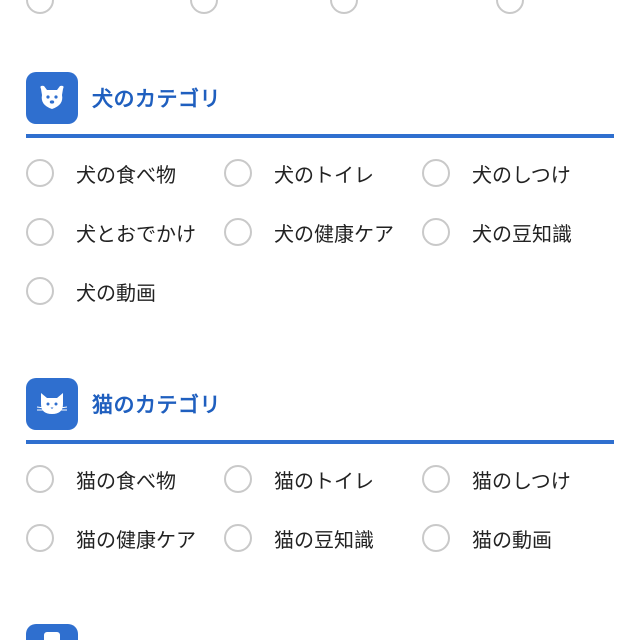  What do you see at coordinates (320, 7) in the screenshot?
I see `previous-section-options` at bounding box center [320, 7].